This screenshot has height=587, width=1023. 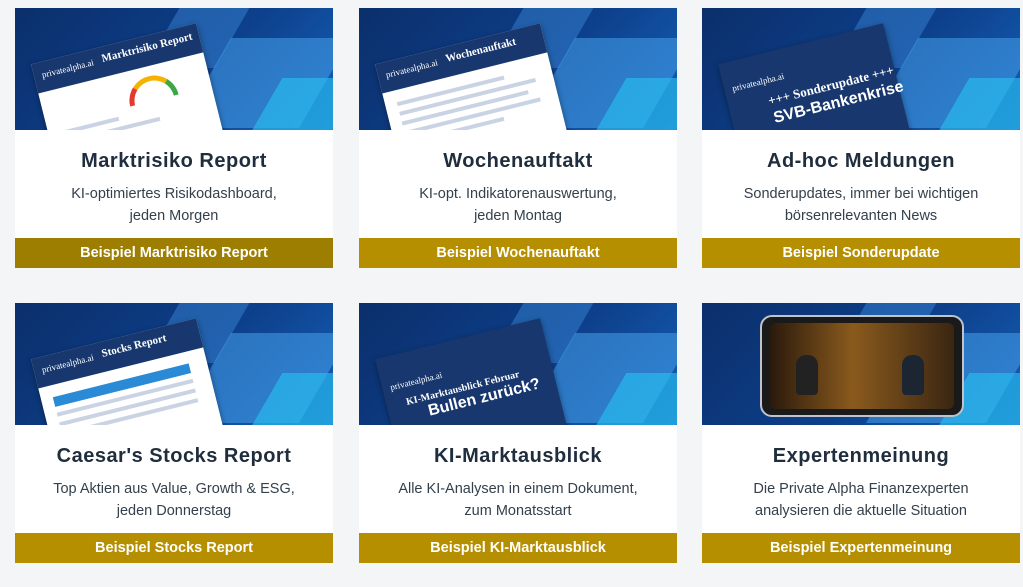 What do you see at coordinates (518, 194) in the screenshot?
I see `desc-line: KI-opt. Indikatorenauswertung,` at bounding box center [518, 194].